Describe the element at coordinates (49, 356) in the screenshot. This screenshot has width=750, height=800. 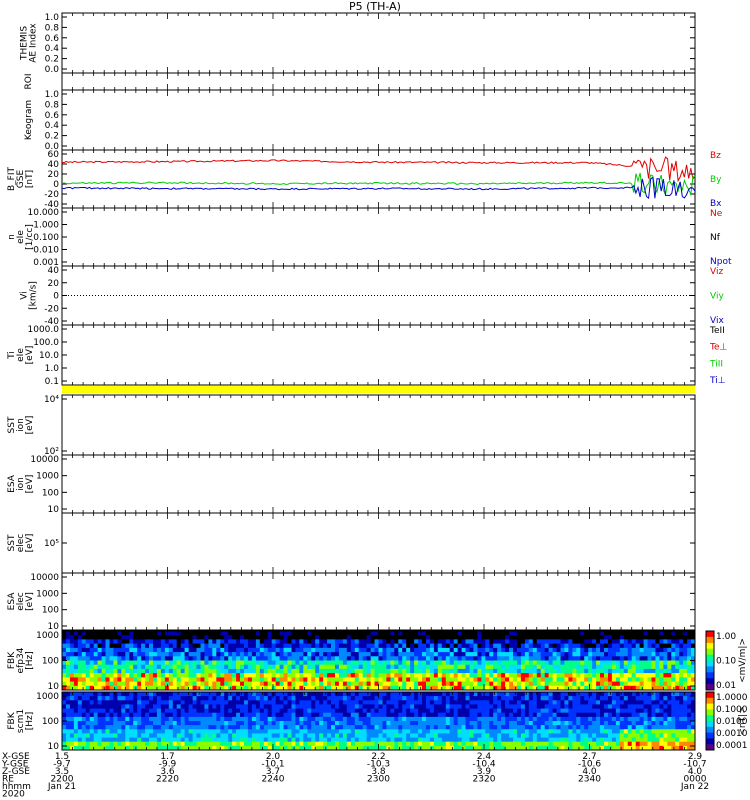
I see `y-tick-label: 10.0` at that location.